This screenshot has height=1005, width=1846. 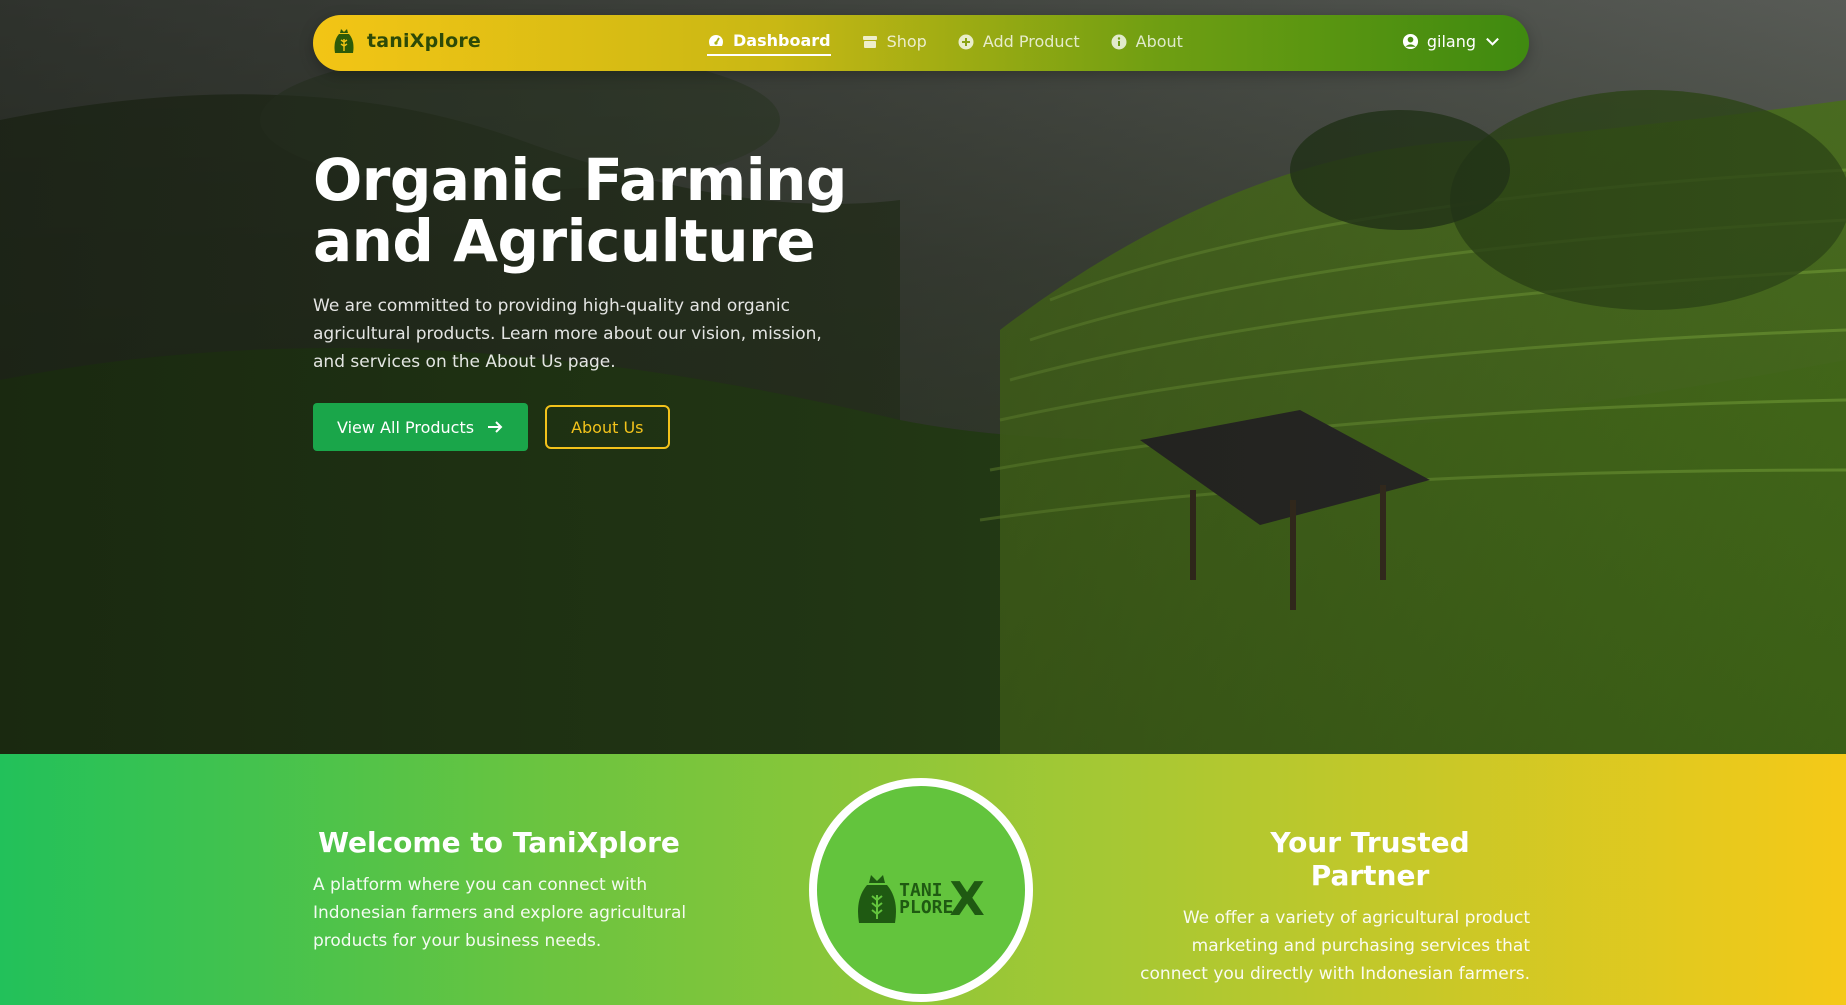 I want to click on info-circle-icon, so click(x=1119, y=41).